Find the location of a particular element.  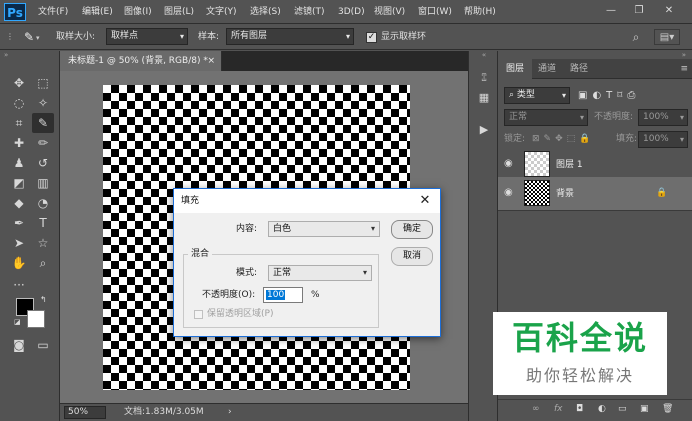

properties-panel-icon: ▦ is located at coordinates (484, 98).